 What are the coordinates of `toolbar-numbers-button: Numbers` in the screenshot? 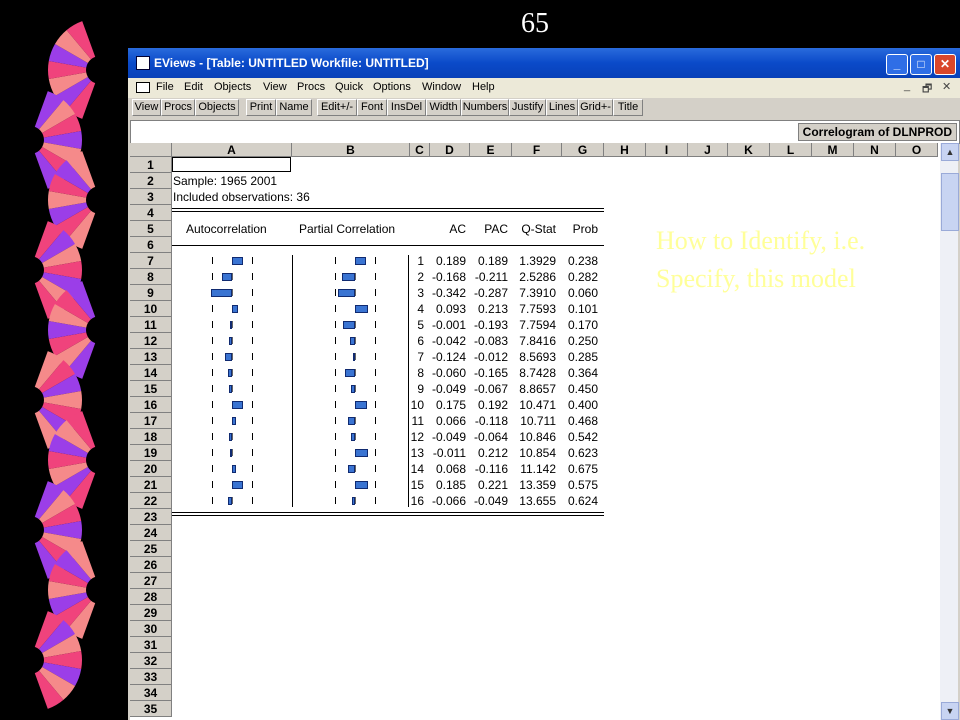 It's located at (485, 107).